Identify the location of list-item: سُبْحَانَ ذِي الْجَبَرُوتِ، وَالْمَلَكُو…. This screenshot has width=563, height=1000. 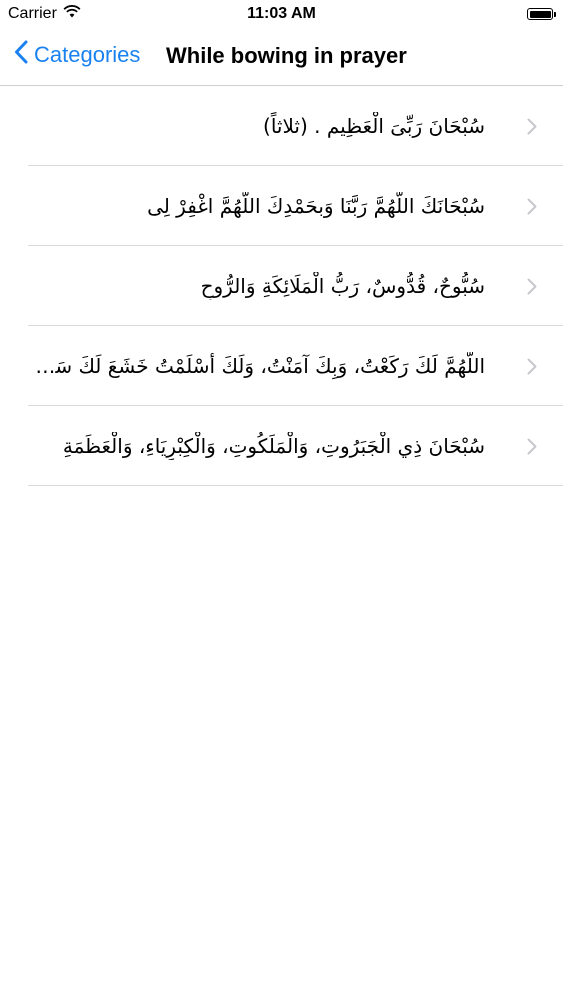
(281, 446).